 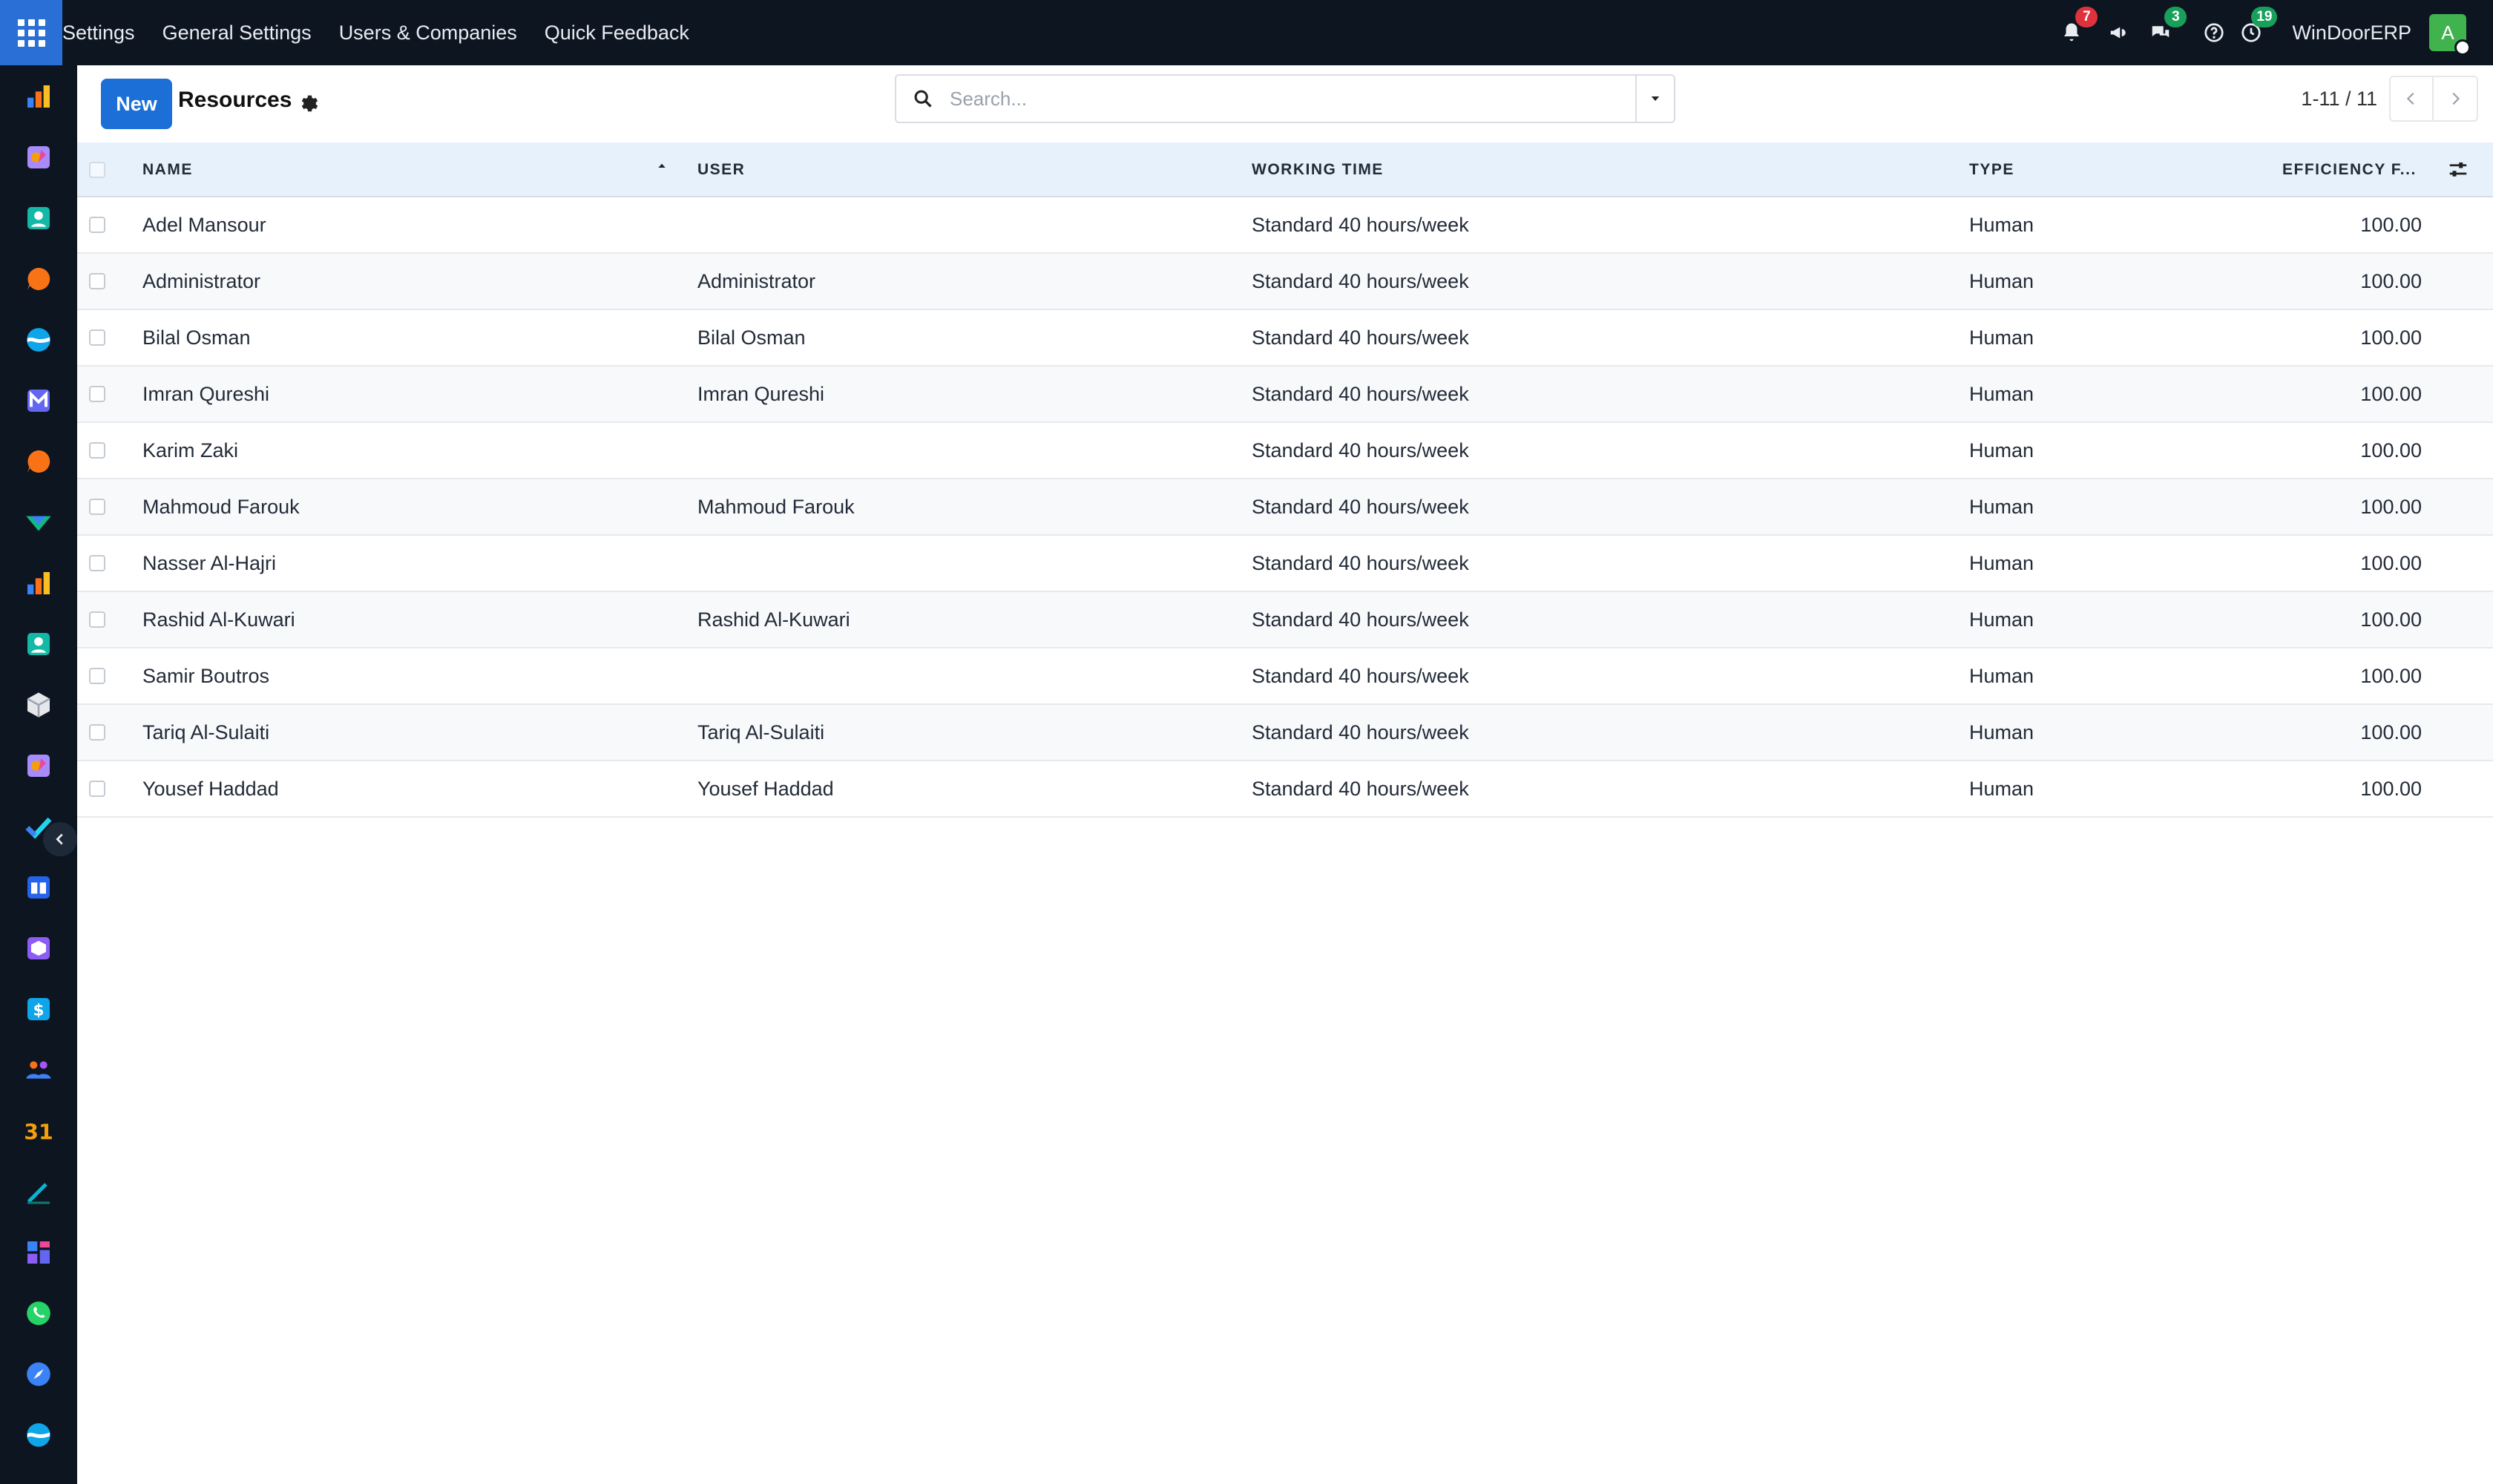 I want to click on column-header-user: USER, so click(x=721, y=169).